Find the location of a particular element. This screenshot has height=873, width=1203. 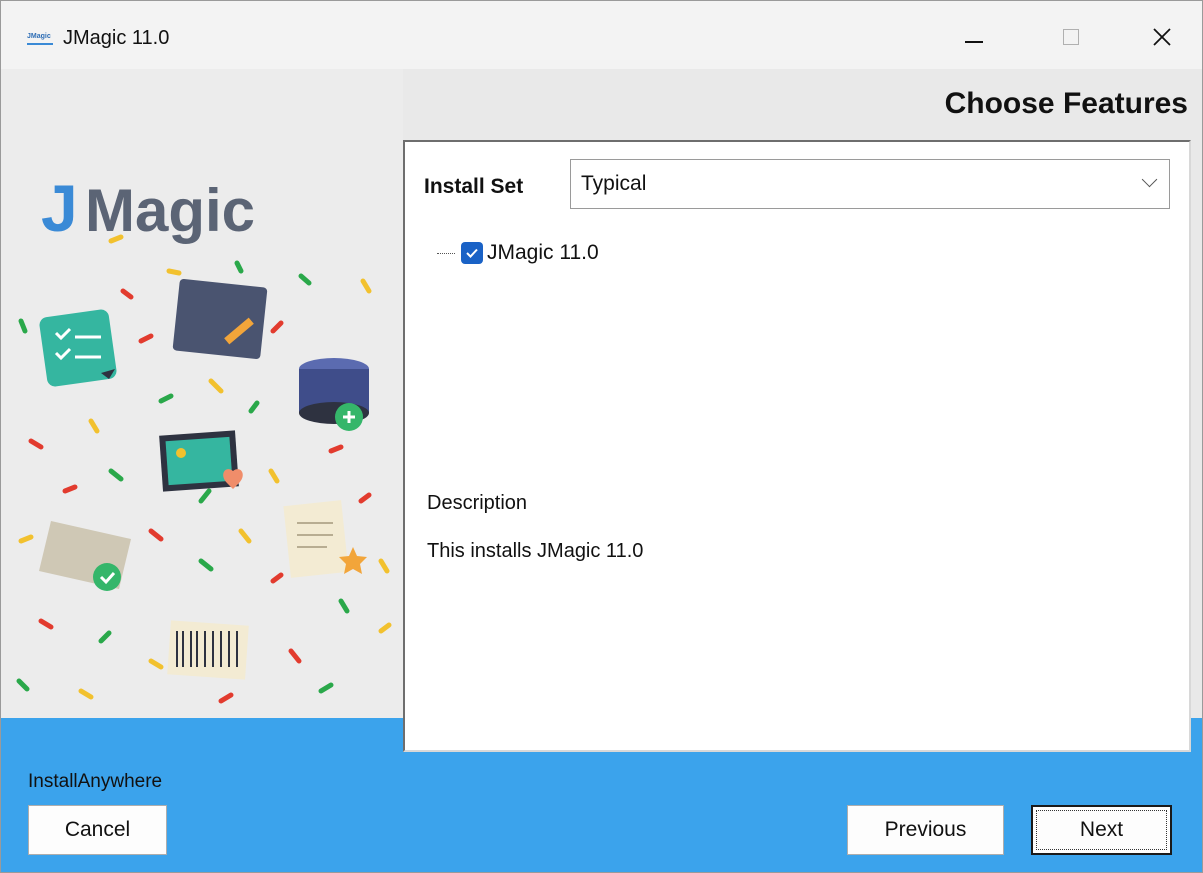

previous-button: Previous is located at coordinates (925, 830).